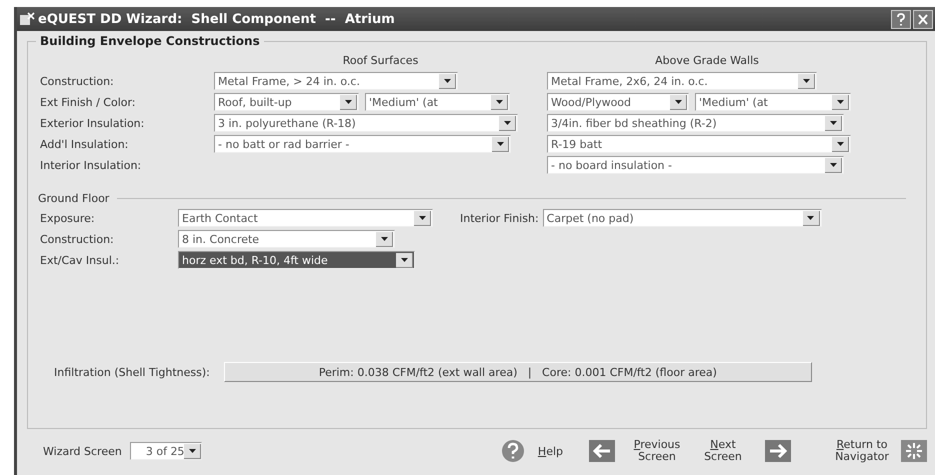 The width and height of the screenshot is (935, 475). Describe the element at coordinates (82, 451) in the screenshot. I see `field-label: Wizard Screen` at that location.